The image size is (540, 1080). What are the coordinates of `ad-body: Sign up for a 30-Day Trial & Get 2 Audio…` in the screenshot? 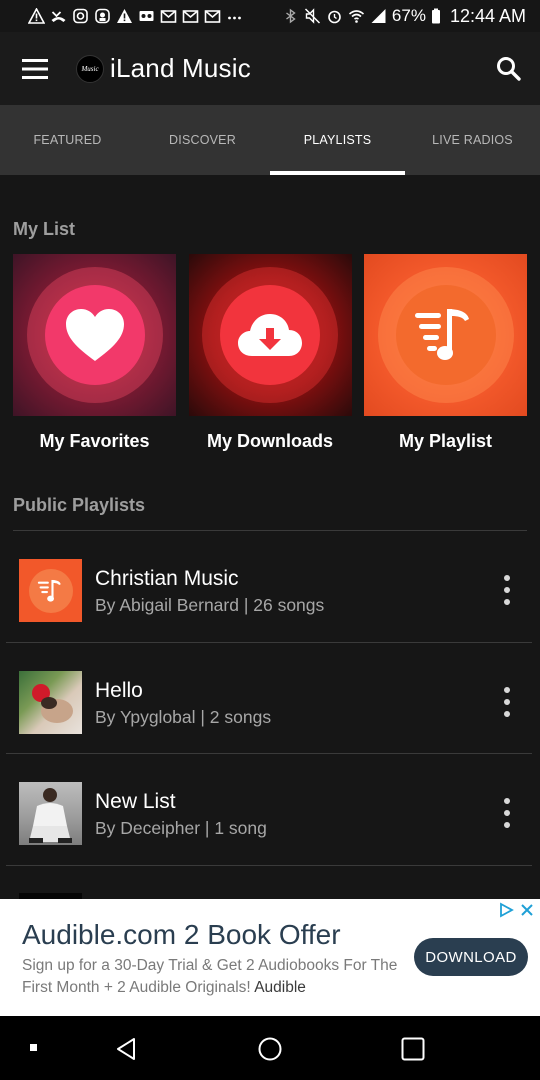 It's located at (214, 977).